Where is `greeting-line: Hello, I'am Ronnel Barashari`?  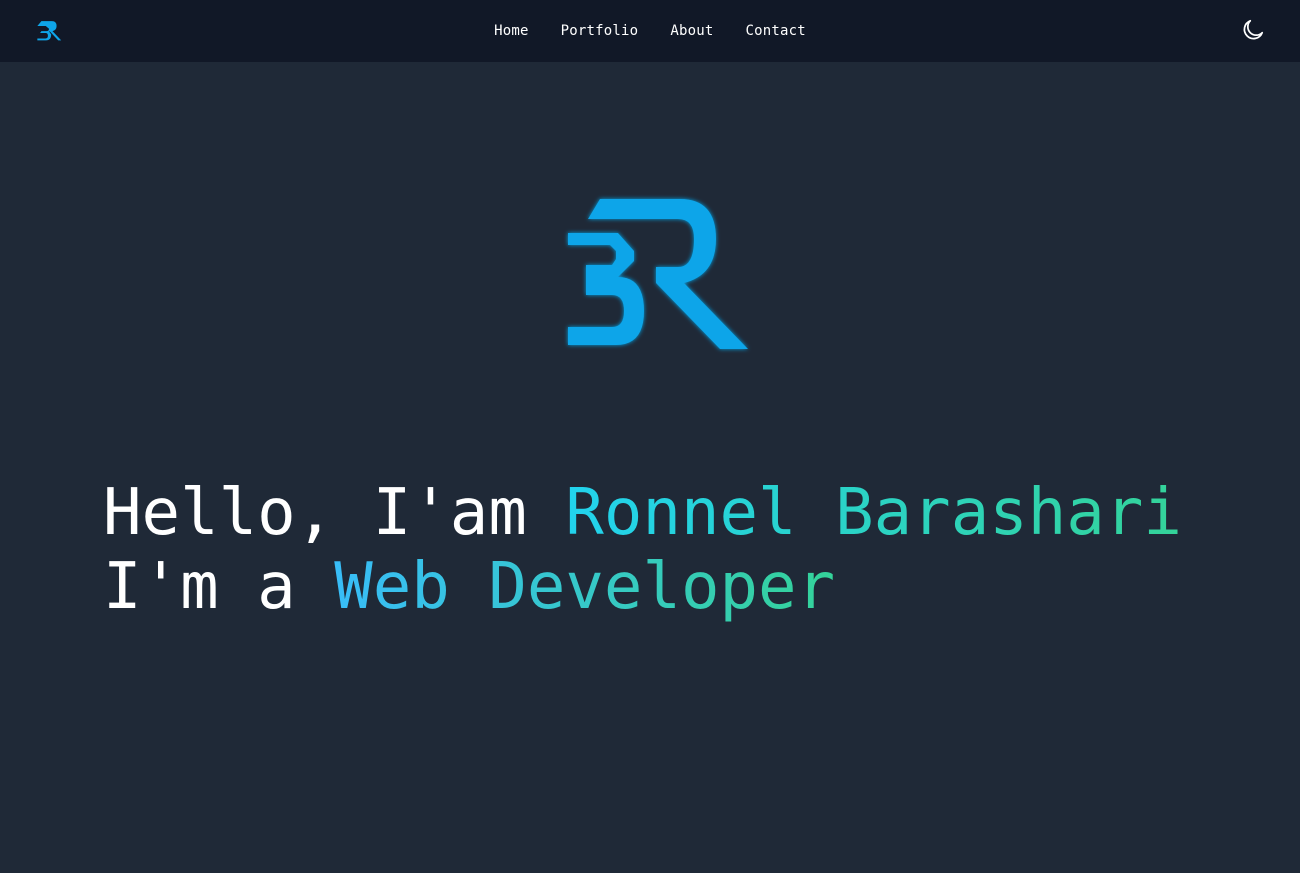 greeting-line: Hello, I'am Ronnel Barashari is located at coordinates (693, 513).